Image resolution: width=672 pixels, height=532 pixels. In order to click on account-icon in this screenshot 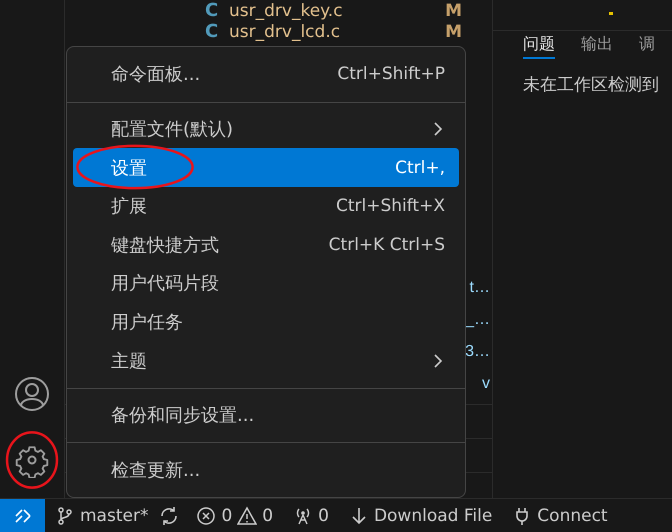, I will do `click(32, 394)`.